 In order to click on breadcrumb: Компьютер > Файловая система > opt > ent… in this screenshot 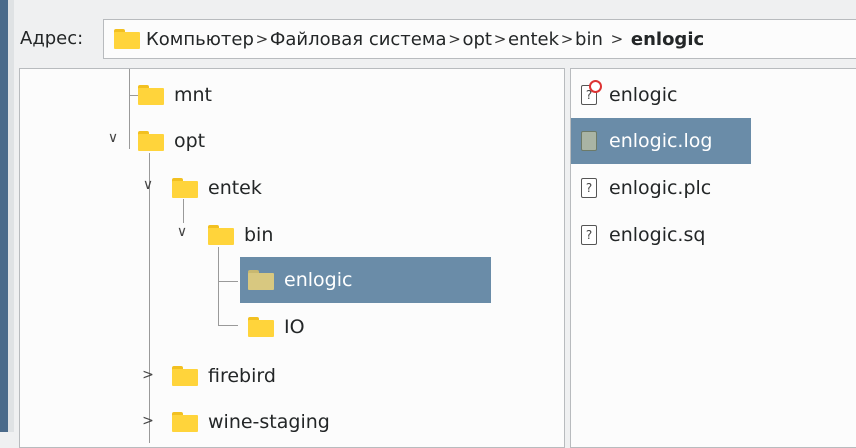, I will do `click(409, 39)`.